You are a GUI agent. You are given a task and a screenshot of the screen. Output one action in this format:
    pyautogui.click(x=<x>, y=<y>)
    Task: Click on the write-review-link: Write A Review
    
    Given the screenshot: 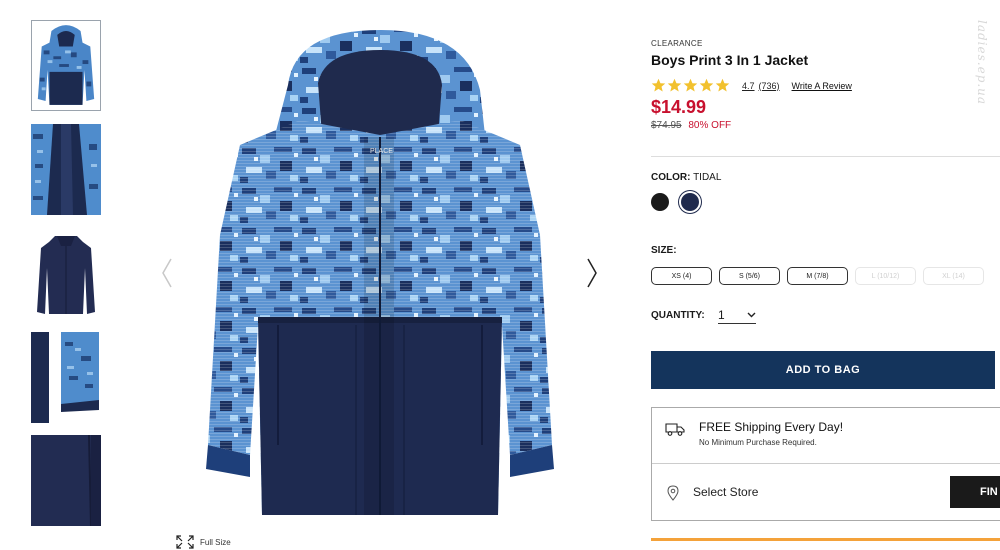 What is the action you would take?
    pyautogui.click(x=822, y=86)
    